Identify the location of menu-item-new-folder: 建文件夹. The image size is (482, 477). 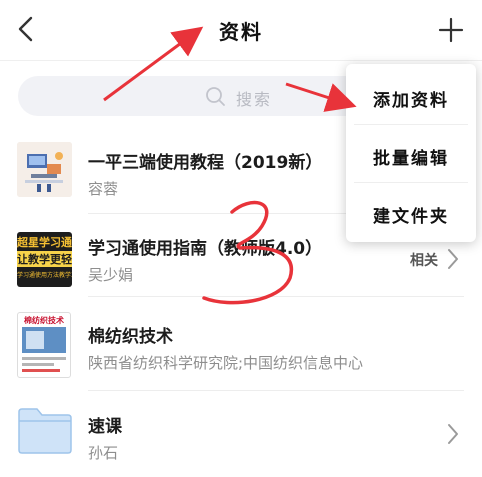
(411, 214).